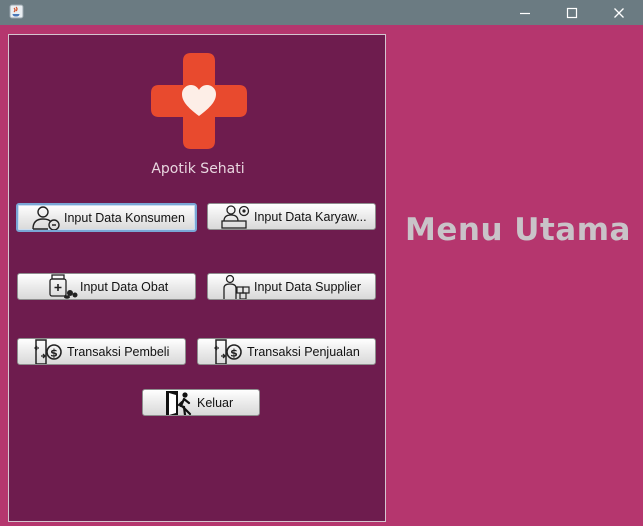 This screenshot has width=643, height=526. Describe the element at coordinates (62, 286) in the screenshot. I see `medicine-icon` at that location.